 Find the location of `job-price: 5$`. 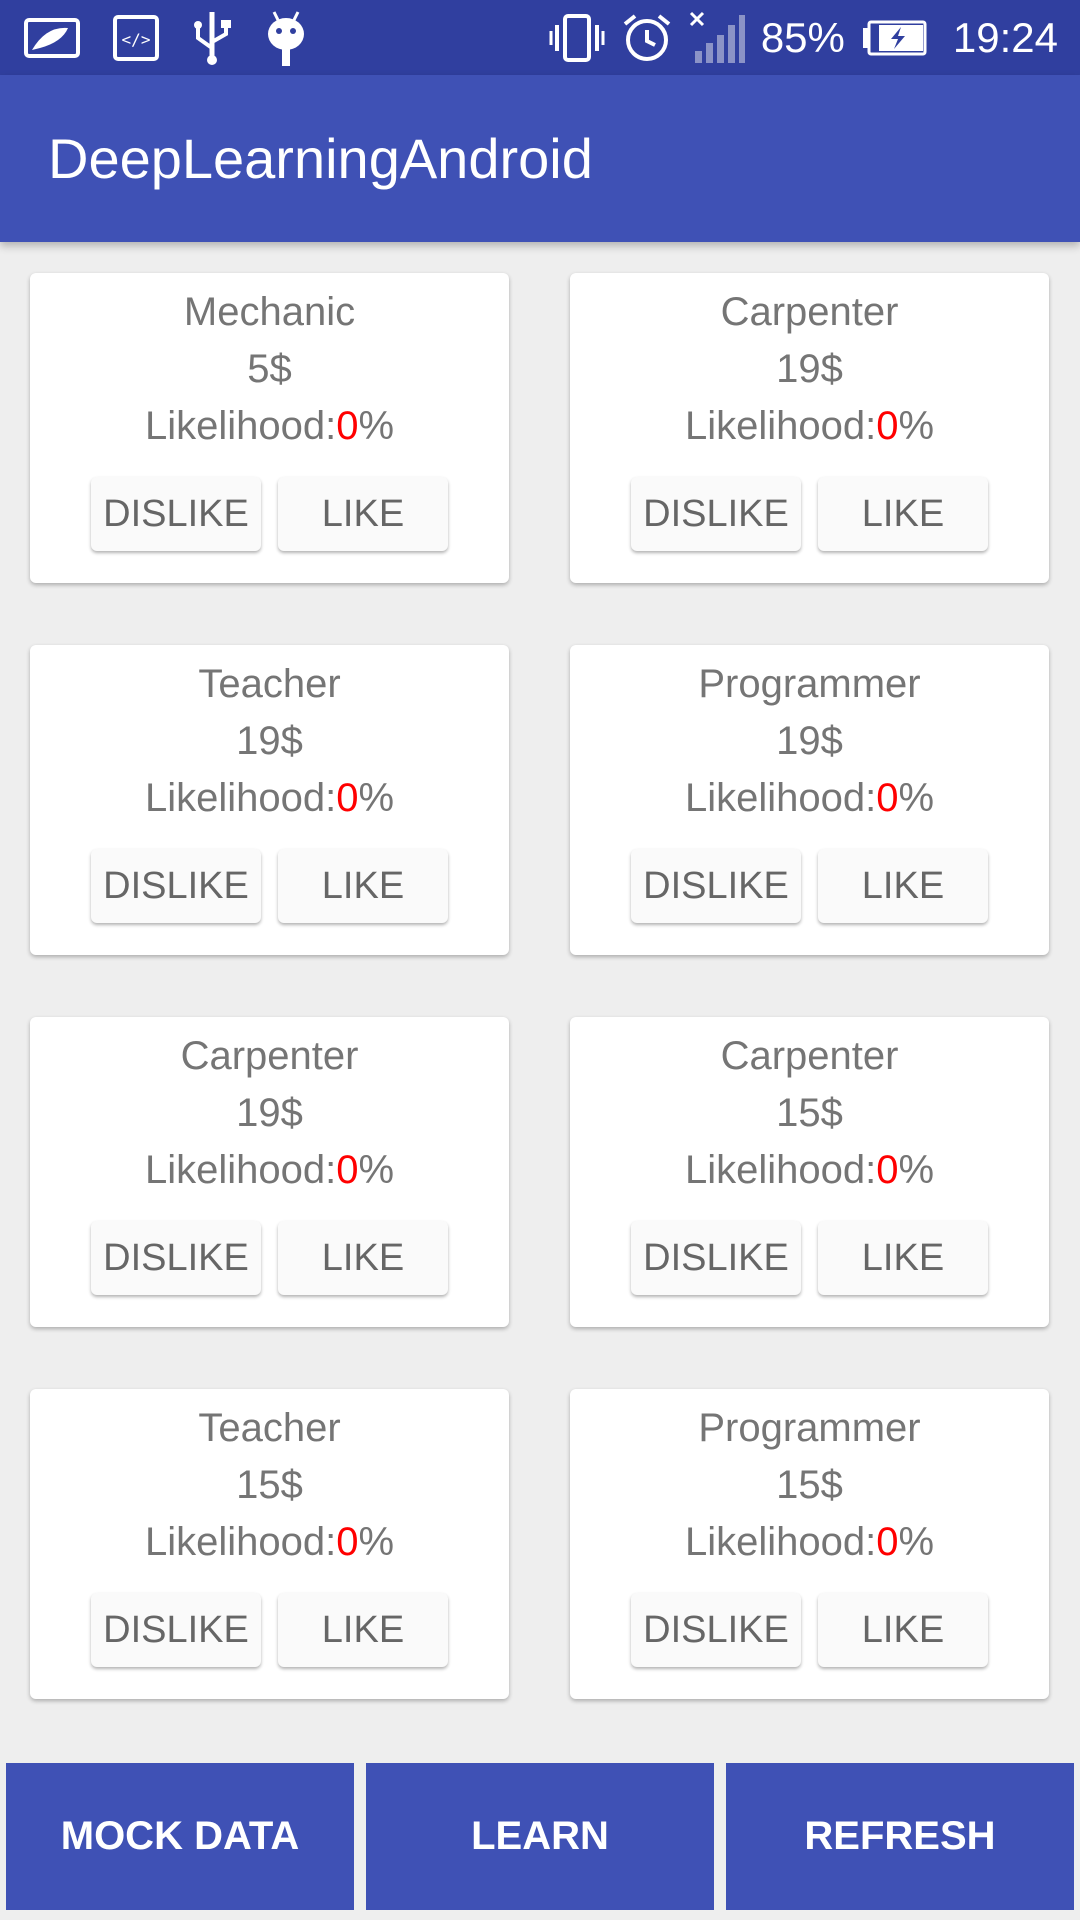

job-price: 5$ is located at coordinates (269, 369).